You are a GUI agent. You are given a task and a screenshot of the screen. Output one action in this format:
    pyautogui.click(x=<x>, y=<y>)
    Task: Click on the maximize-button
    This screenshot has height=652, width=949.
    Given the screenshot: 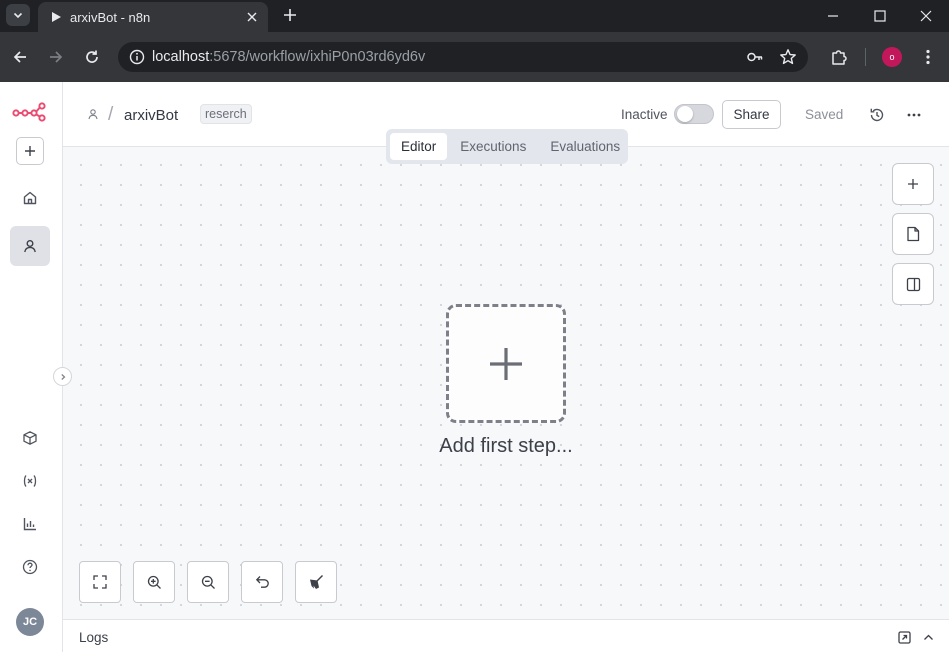 What is the action you would take?
    pyautogui.click(x=880, y=16)
    